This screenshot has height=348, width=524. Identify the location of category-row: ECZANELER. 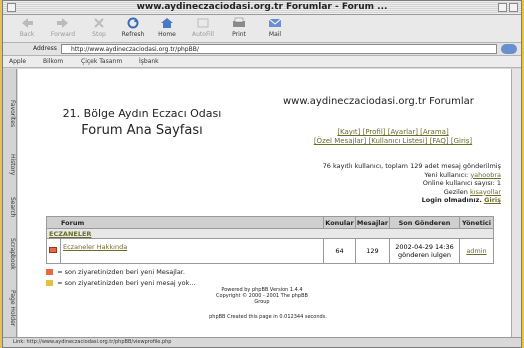
(270, 233).